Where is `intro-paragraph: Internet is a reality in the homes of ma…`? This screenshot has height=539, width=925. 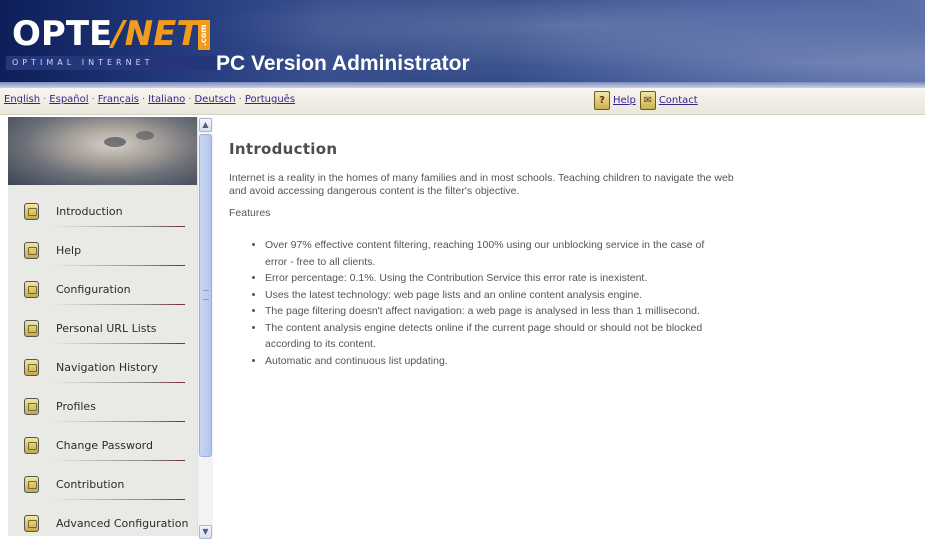
intro-paragraph: Internet is a reality in the homes of ma… is located at coordinates (481, 184).